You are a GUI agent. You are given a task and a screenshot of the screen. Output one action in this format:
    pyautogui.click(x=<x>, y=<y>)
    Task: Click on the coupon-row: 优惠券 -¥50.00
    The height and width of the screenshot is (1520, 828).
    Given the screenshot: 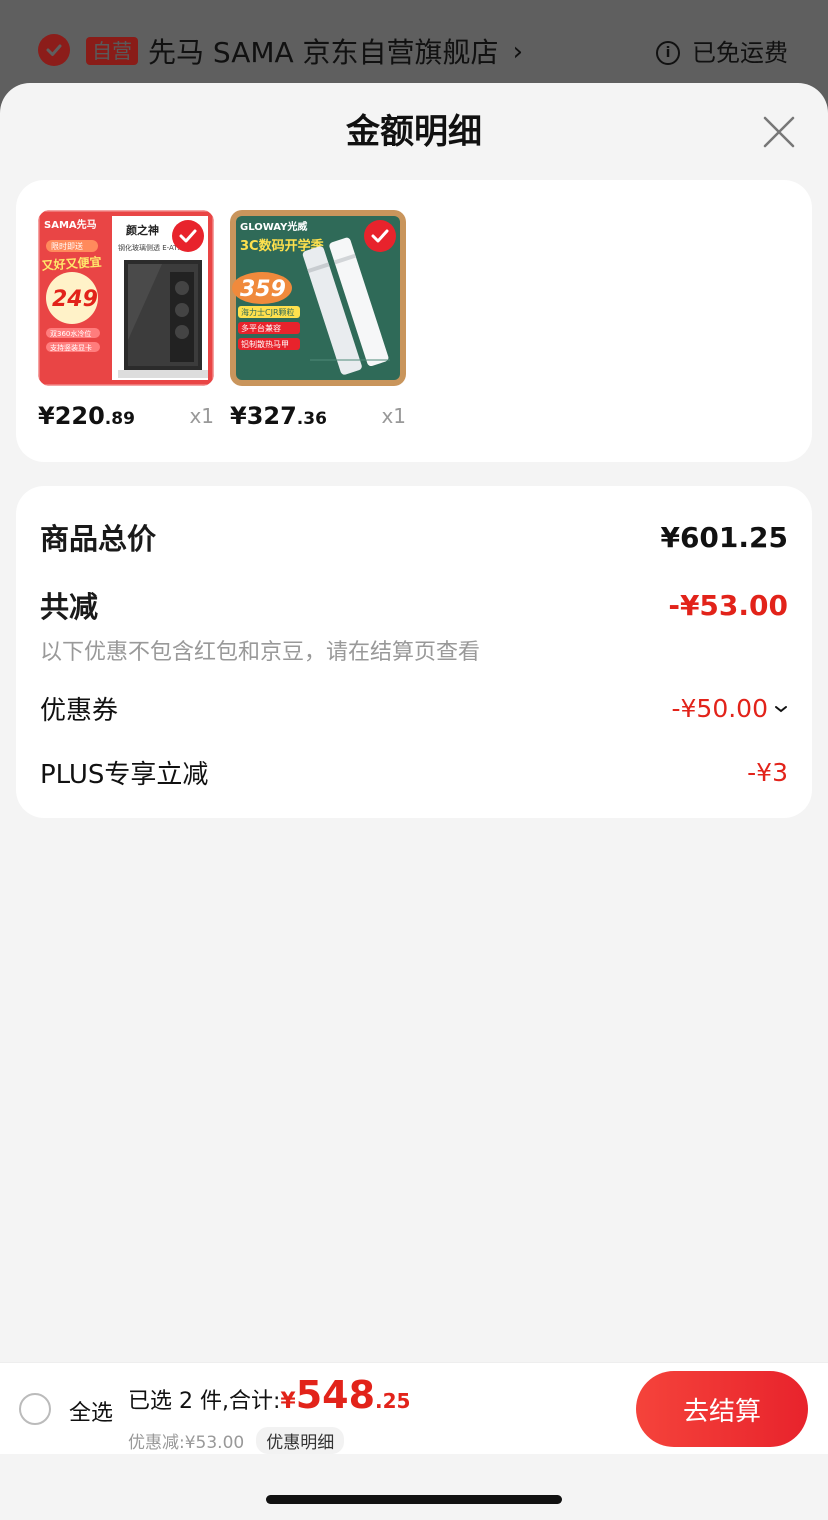 What is the action you would take?
    pyautogui.click(x=414, y=708)
    